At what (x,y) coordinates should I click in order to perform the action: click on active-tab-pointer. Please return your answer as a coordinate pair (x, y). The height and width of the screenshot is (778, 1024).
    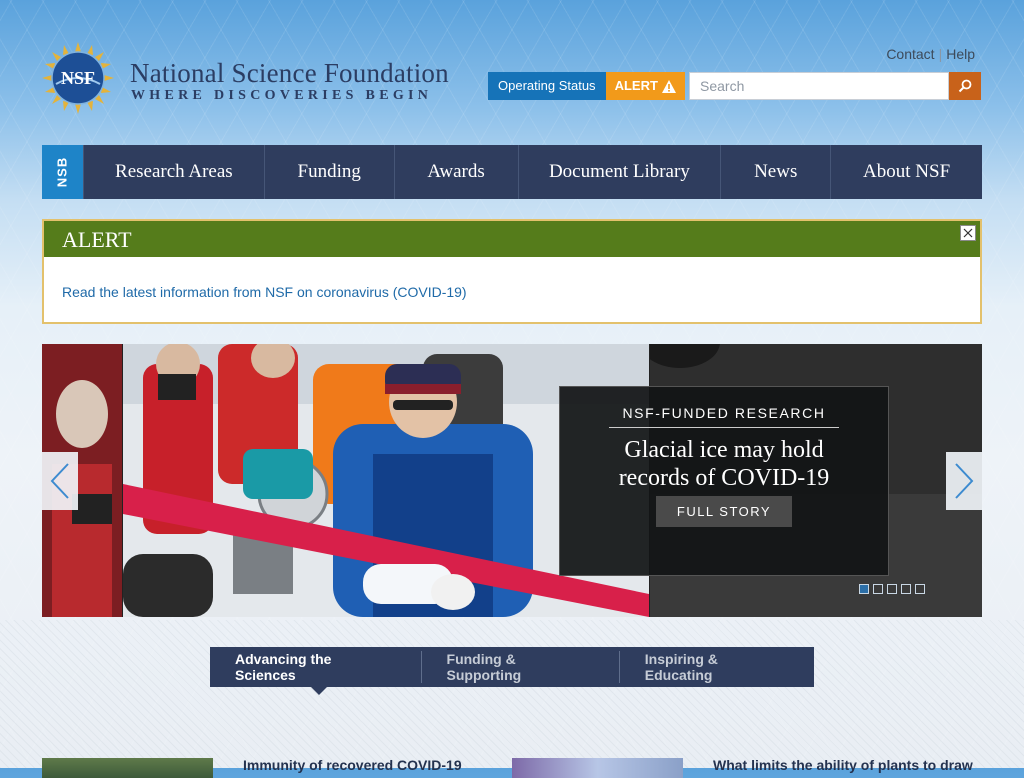
    Looking at the image, I should click on (319, 691).